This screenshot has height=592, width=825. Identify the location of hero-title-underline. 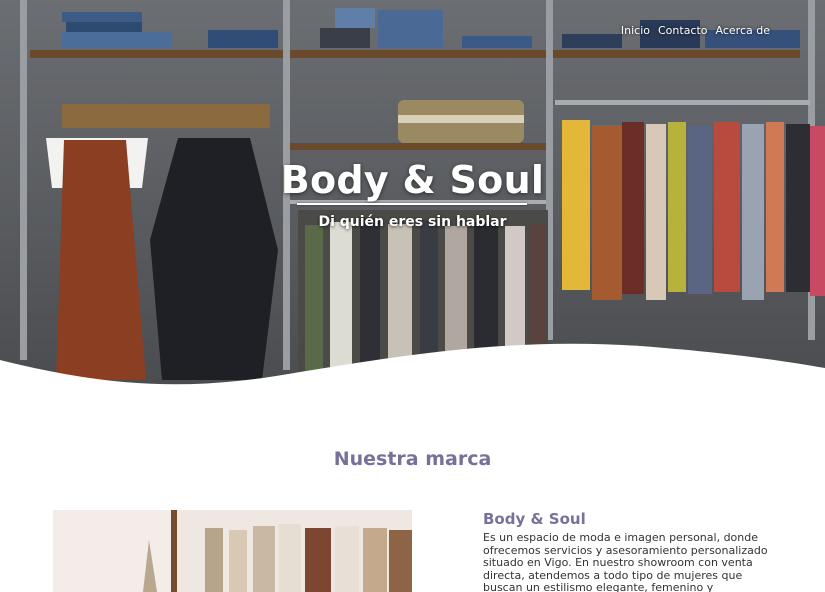
(412, 204).